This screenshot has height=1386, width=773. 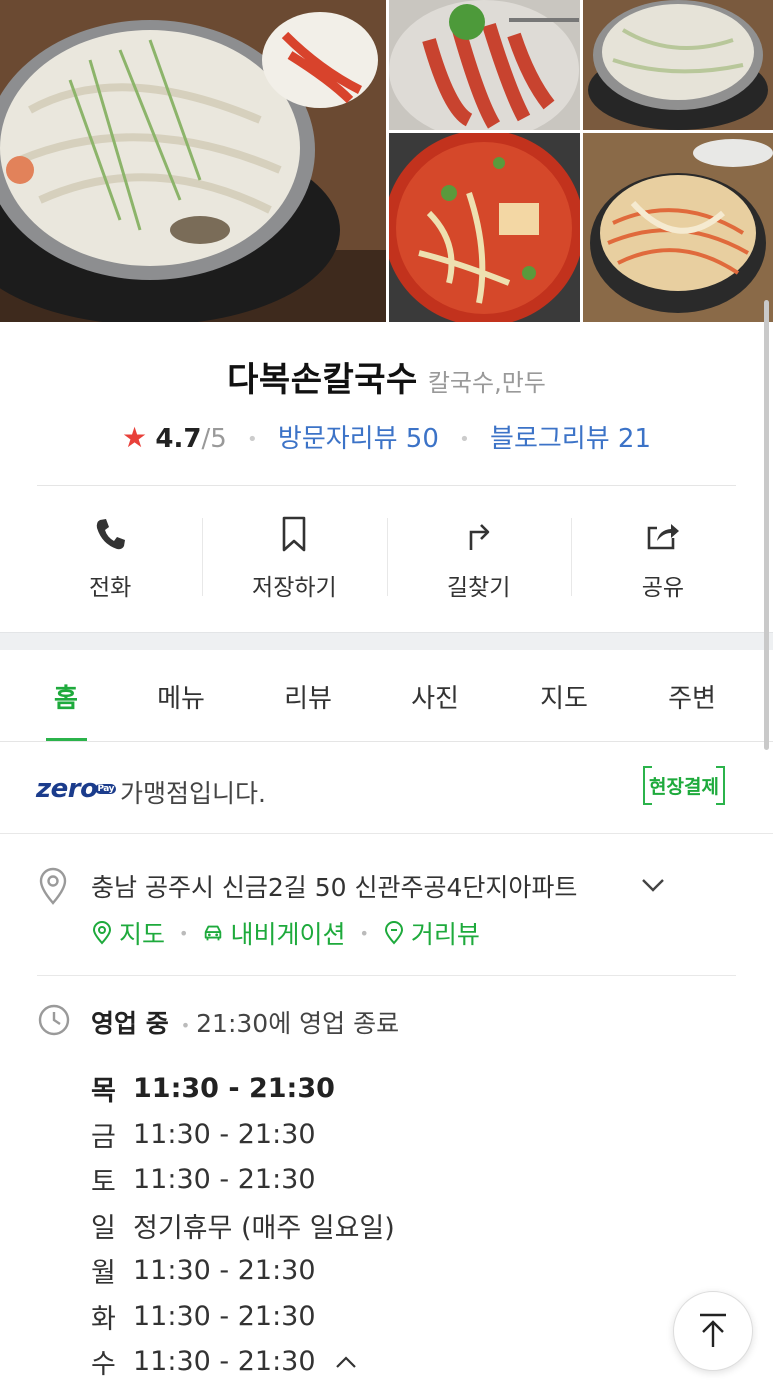 What do you see at coordinates (298, 1023) in the screenshot?
I see `closing-time: 21:30에 영업 종료` at bounding box center [298, 1023].